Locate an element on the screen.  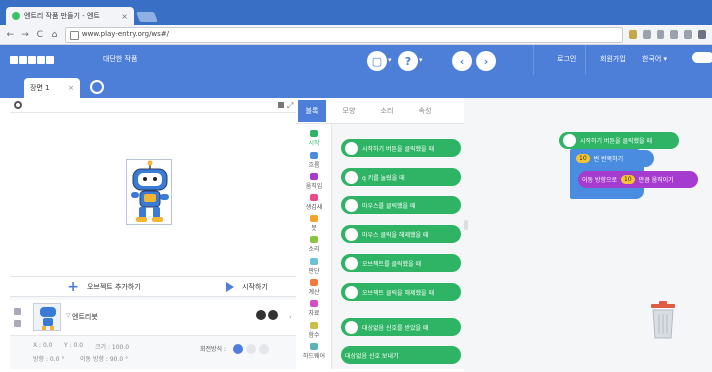
start-label: 시작하기 is located at coordinates (255, 286).